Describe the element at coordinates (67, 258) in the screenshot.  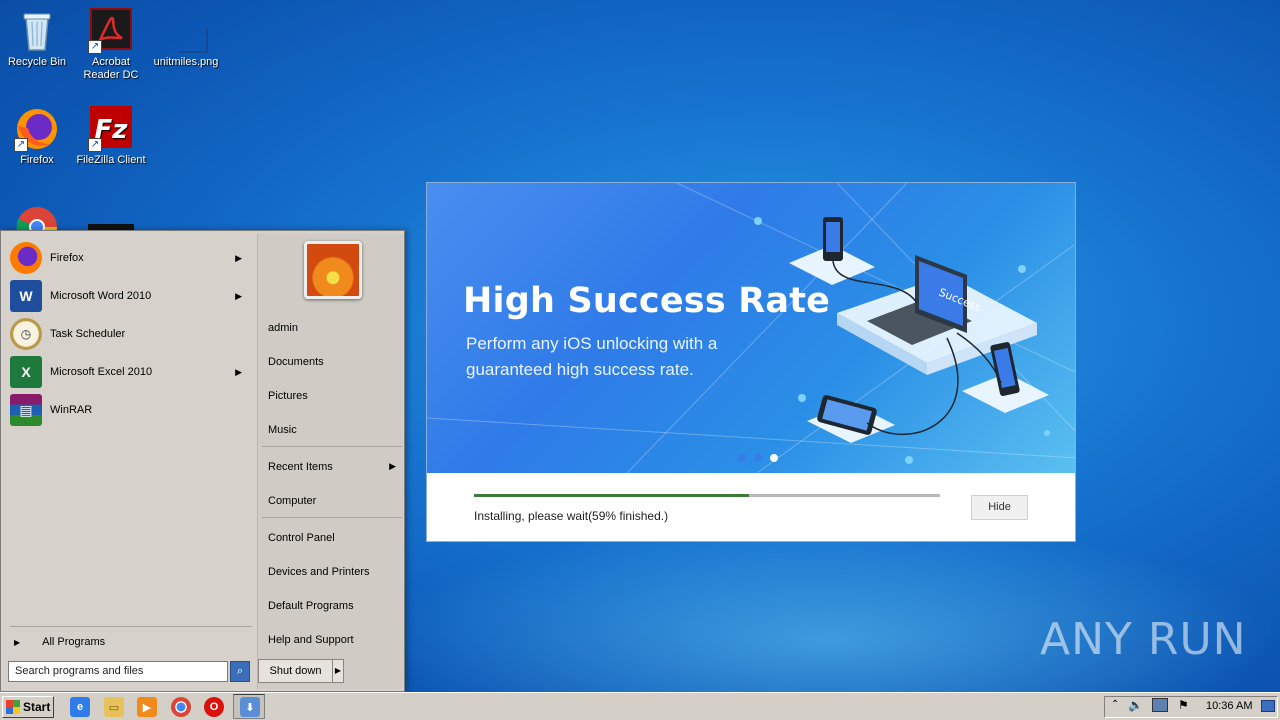
I see `program-label: Firefox` at that location.